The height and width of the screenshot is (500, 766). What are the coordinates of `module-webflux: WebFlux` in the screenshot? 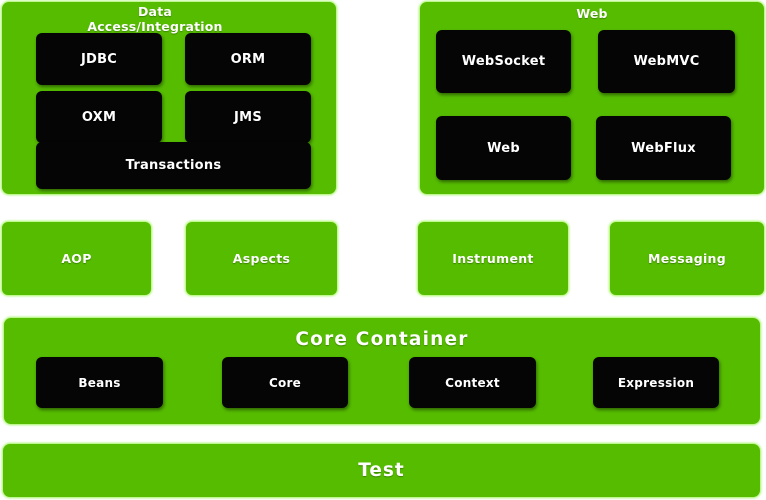 It's located at (663, 148).